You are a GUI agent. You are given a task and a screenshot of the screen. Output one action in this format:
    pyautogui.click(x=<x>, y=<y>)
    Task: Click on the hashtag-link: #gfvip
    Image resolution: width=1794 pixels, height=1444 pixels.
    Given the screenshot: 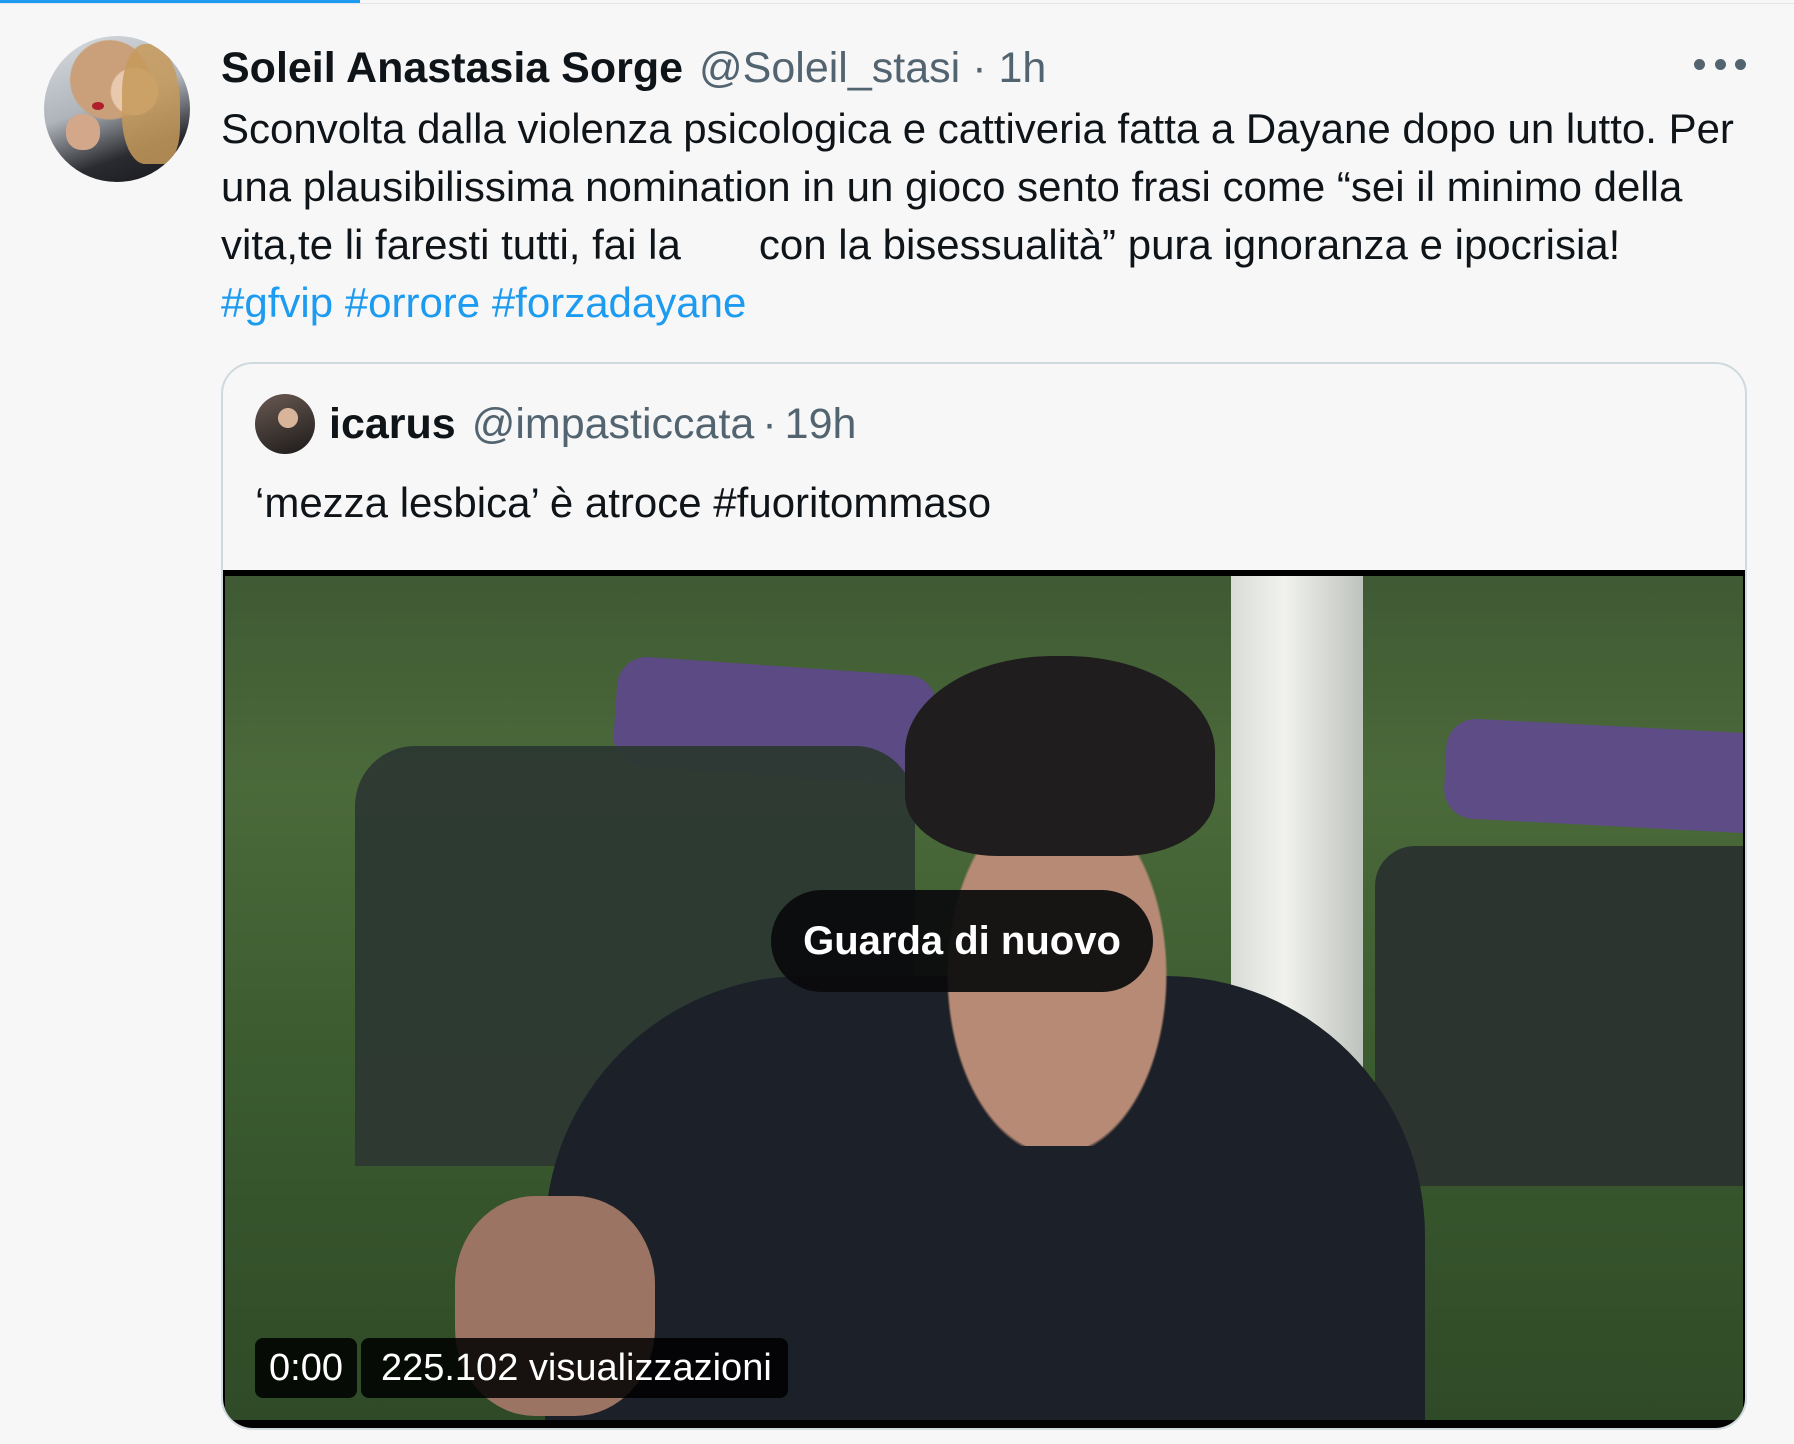 What is the action you would take?
    pyautogui.click(x=277, y=302)
    